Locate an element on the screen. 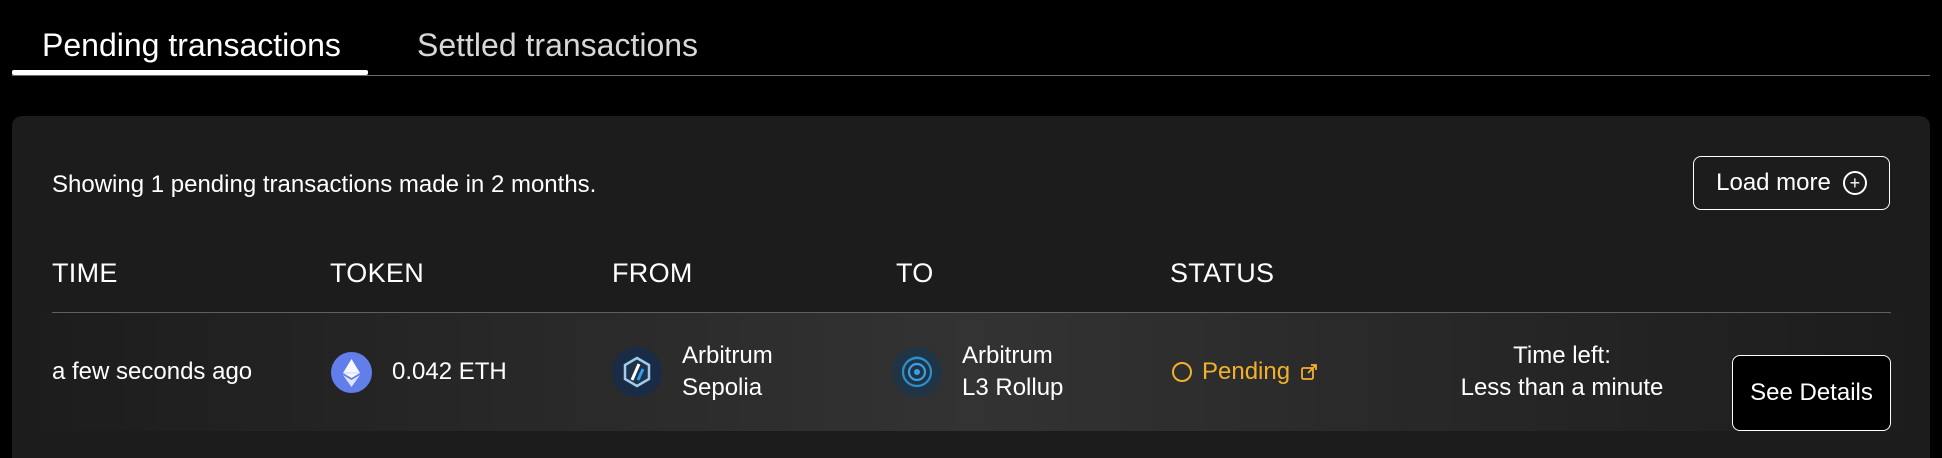 This screenshot has height=458, width=1942. load-more-button: Load more + is located at coordinates (1791, 183).